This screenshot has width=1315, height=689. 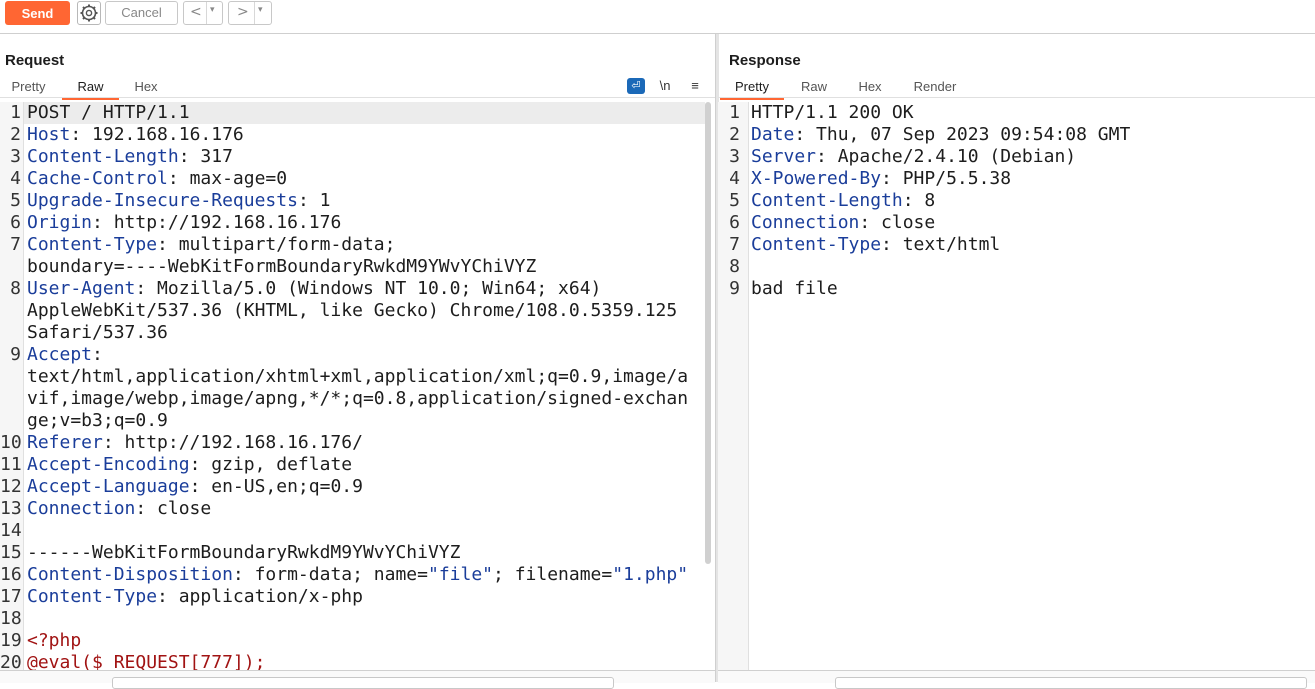 What do you see at coordinates (97, 420) in the screenshot?
I see `code-line: ge;v=b3;q=0.9` at bounding box center [97, 420].